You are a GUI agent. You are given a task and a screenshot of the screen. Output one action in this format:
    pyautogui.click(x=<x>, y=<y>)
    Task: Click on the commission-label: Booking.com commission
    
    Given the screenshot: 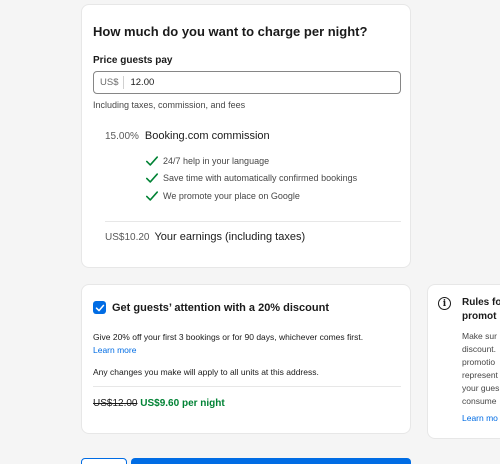 What is the action you would take?
    pyautogui.click(x=207, y=136)
    